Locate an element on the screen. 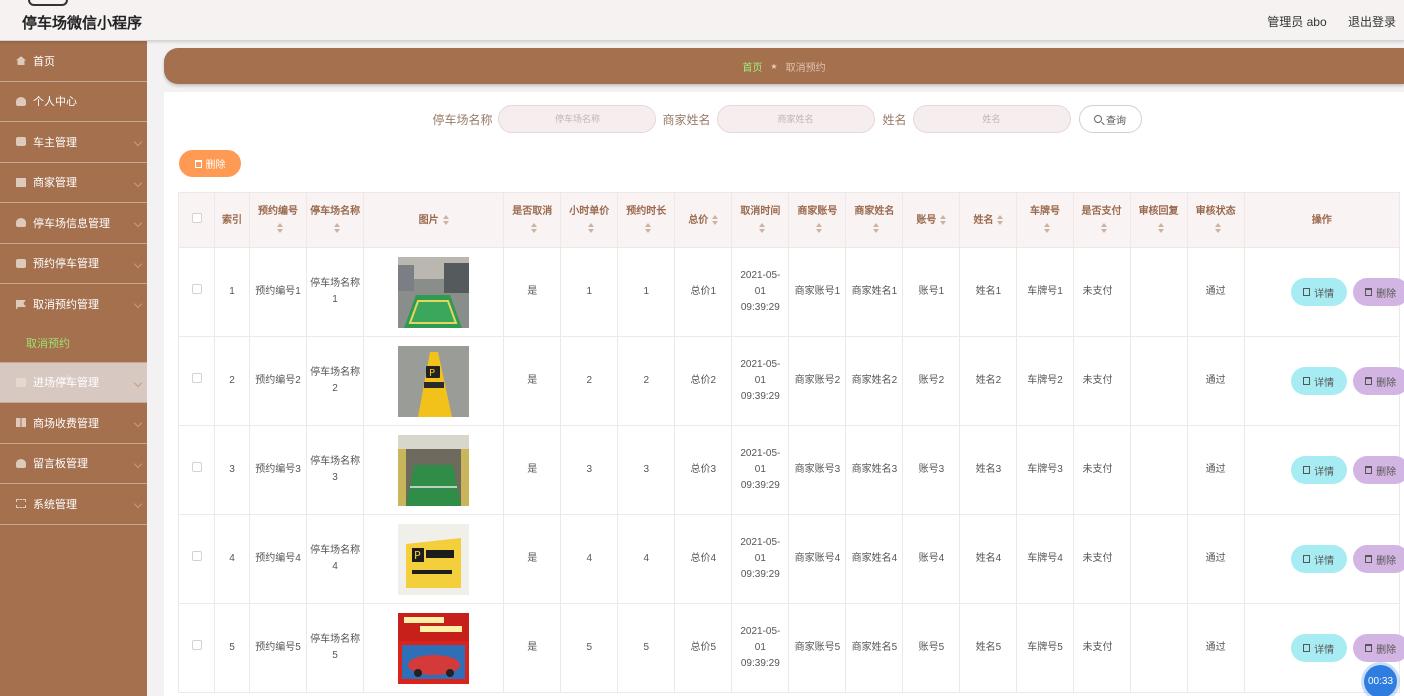  header-select-all is located at coordinates (197, 220).